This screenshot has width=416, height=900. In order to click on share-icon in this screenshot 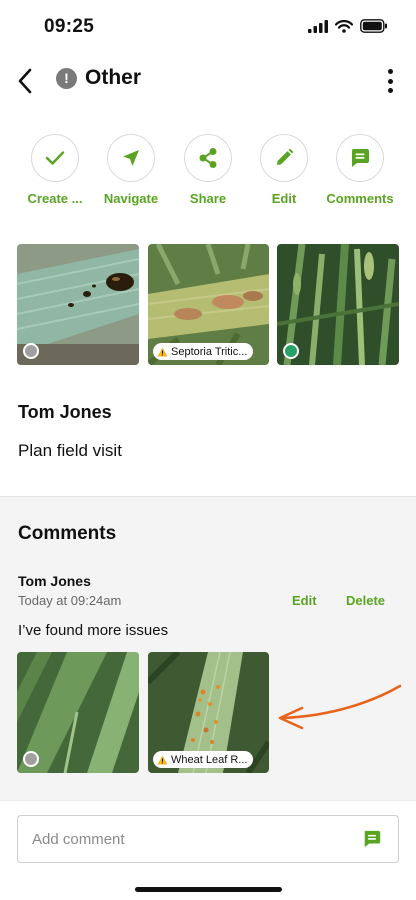, I will do `click(208, 158)`.